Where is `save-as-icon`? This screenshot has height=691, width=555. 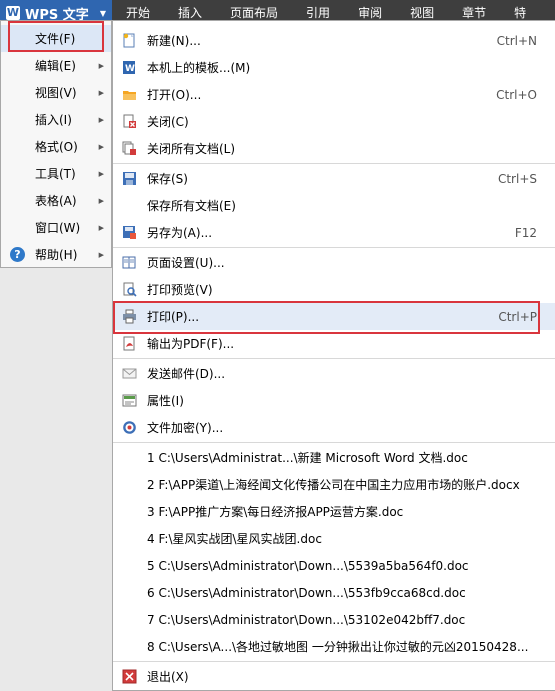
save-as-icon is located at coordinates (129, 232).